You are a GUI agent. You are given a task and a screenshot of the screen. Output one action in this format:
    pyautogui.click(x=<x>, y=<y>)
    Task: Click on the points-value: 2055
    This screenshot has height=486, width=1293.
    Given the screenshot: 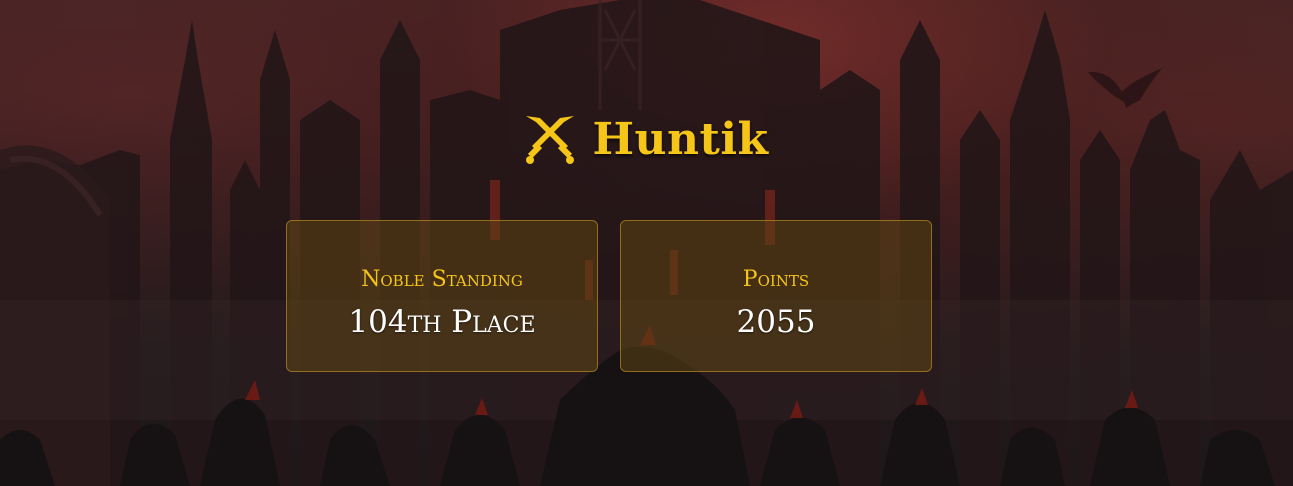 What is the action you would take?
    pyautogui.click(x=776, y=322)
    